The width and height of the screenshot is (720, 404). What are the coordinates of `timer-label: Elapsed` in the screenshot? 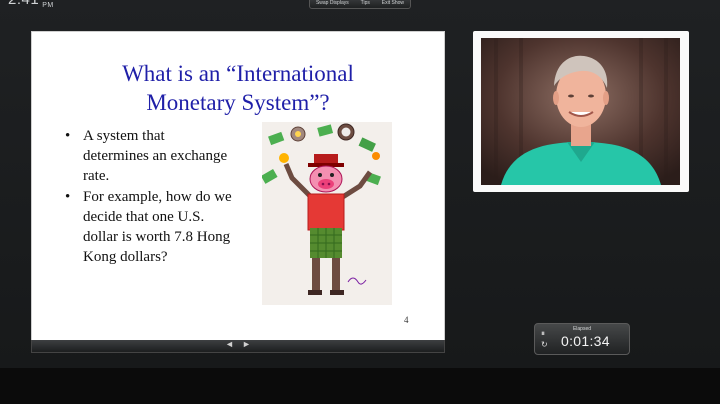 It's located at (582, 329).